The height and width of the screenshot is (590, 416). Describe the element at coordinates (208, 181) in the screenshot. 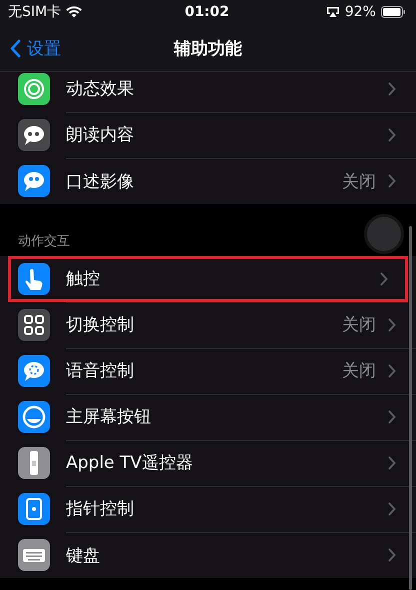

I see `settings-row: 口述影像 关闭` at that location.